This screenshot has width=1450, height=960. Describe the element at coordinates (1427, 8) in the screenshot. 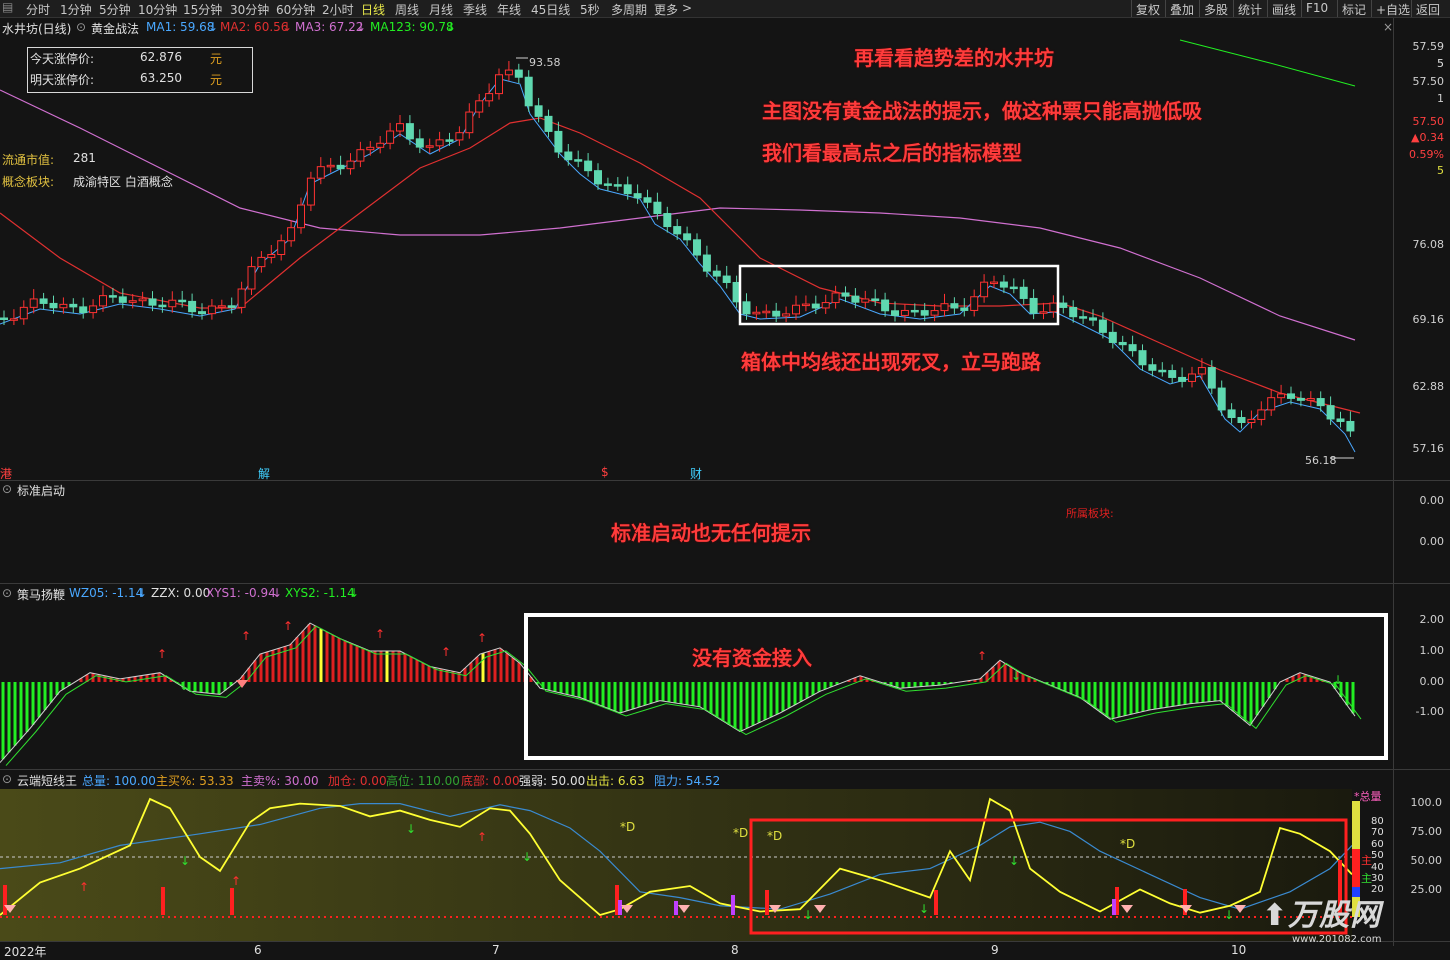

I see `back-button: 返回` at that location.